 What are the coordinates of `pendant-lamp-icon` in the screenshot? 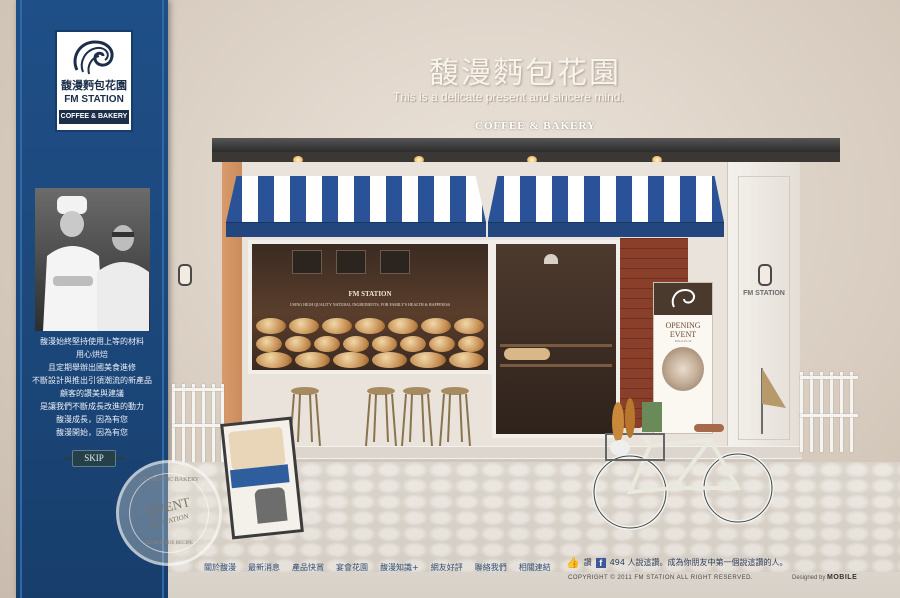 It's located at (551, 259).